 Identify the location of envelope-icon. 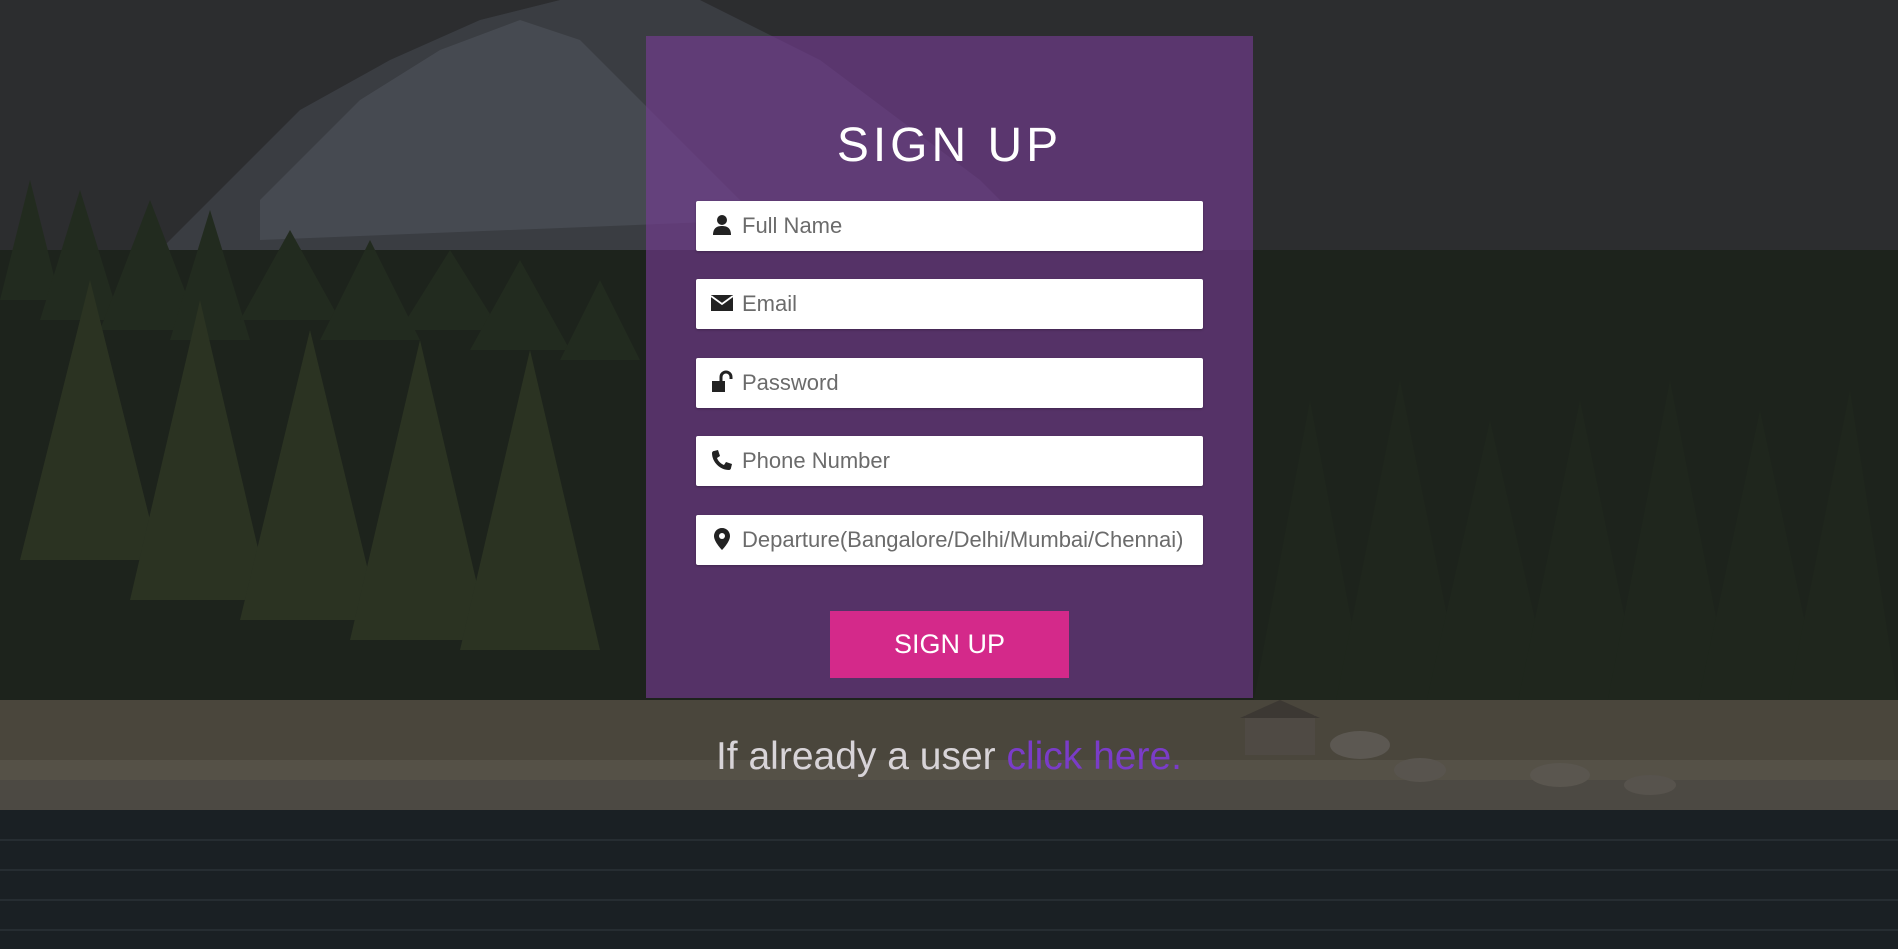
(722, 303).